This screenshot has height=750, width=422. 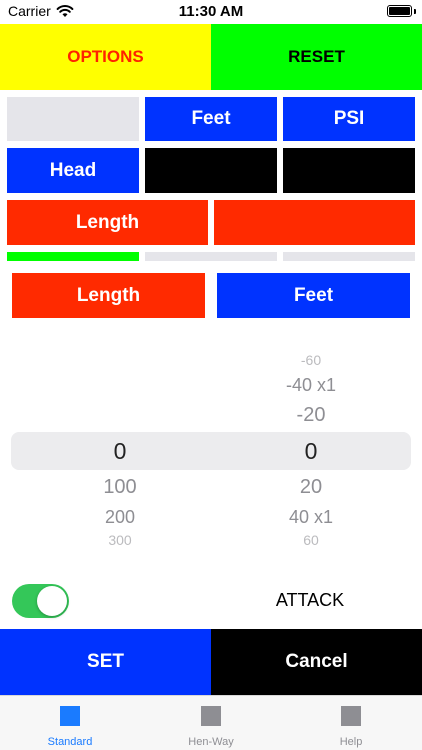 I want to click on picker-right-item: 20, so click(x=311, y=487).